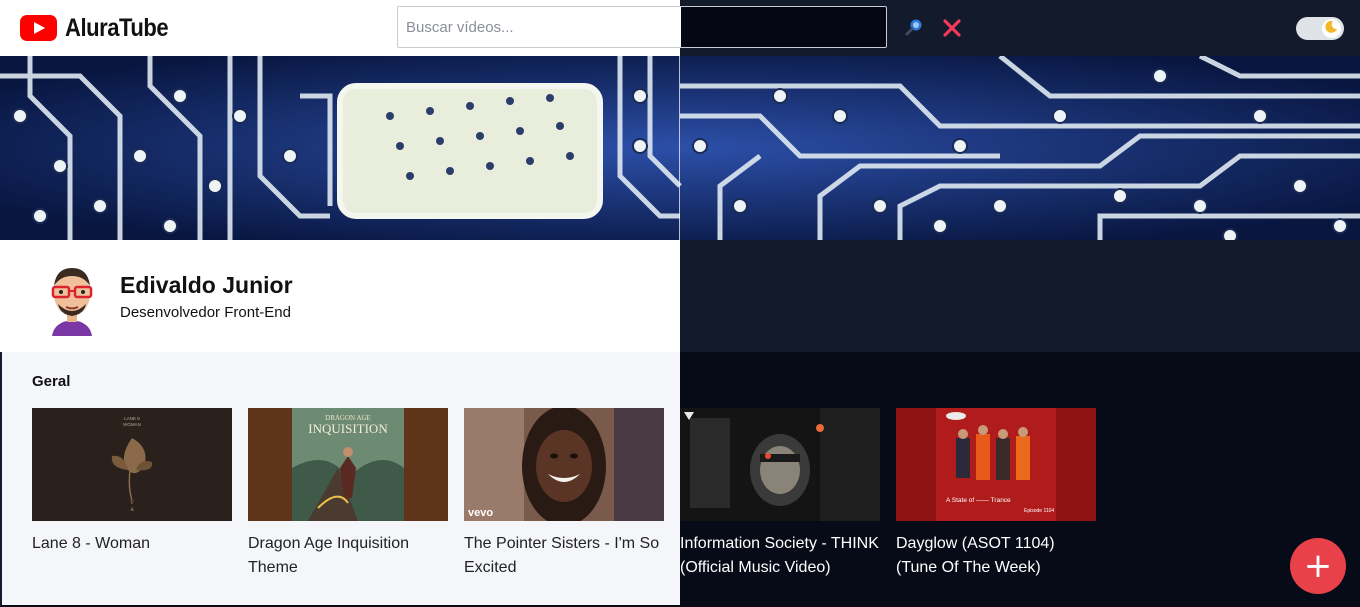  I want to click on video-title: Lane 8 - Woman, so click(132, 544).